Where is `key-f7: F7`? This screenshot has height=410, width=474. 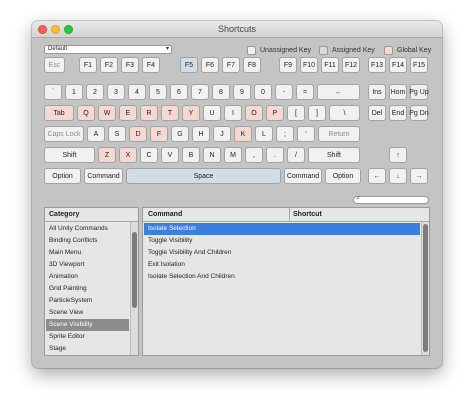 key-f7: F7 is located at coordinates (231, 65).